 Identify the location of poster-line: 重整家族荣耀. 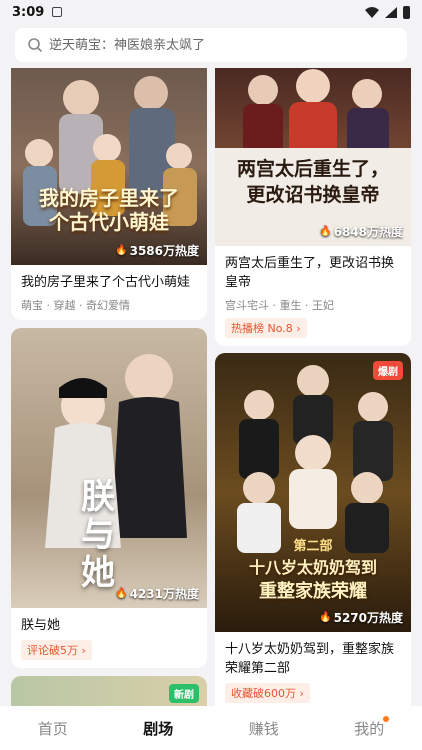
(313, 591).